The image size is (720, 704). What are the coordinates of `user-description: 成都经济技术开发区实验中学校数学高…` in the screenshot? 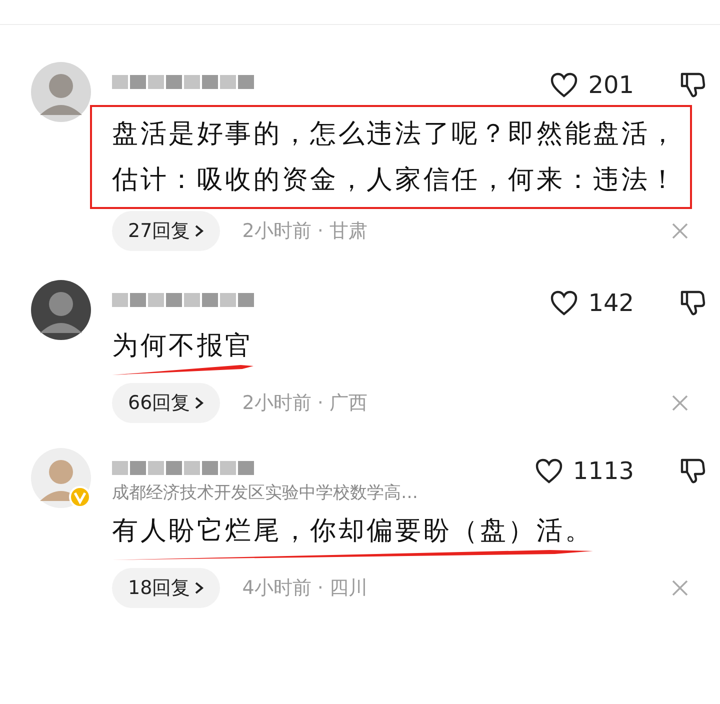 It's located at (265, 493).